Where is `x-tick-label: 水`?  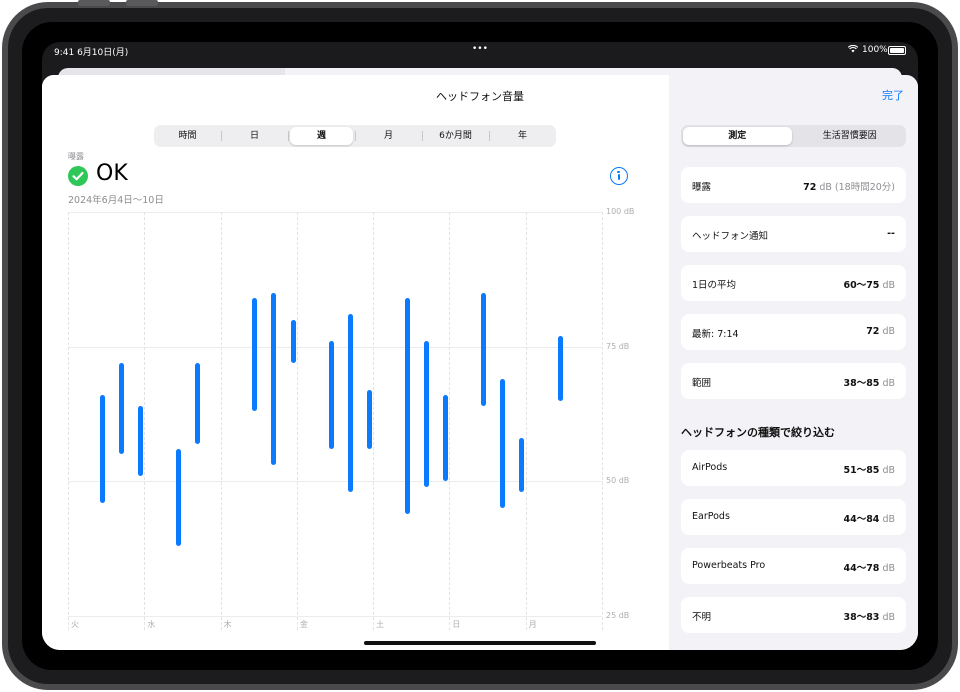 x-tick-label: 水 is located at coordinates (151, 624).